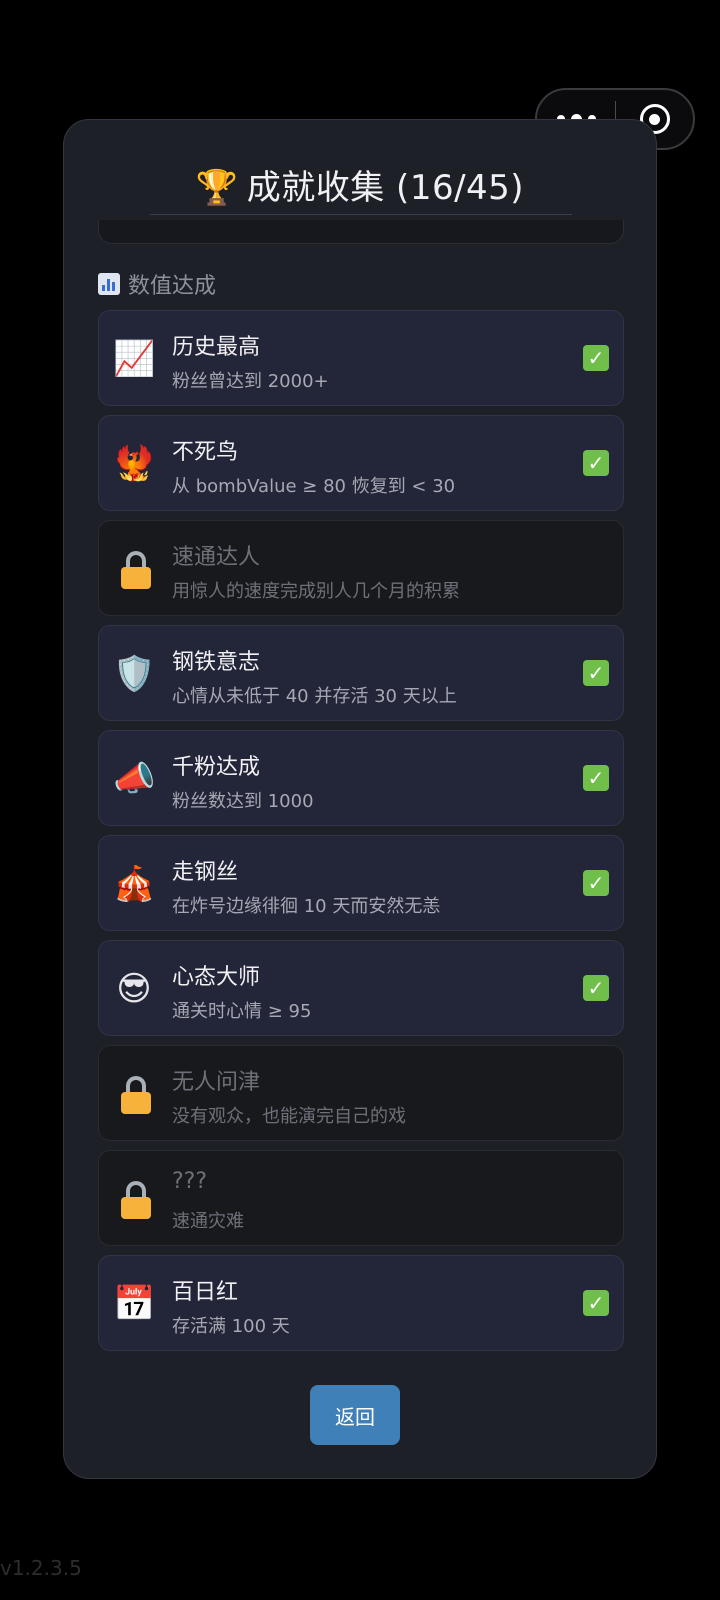 The width and height of the screenshot is (720, 1600). I want to click on achievement-icon: 📈, so click(134, 359).